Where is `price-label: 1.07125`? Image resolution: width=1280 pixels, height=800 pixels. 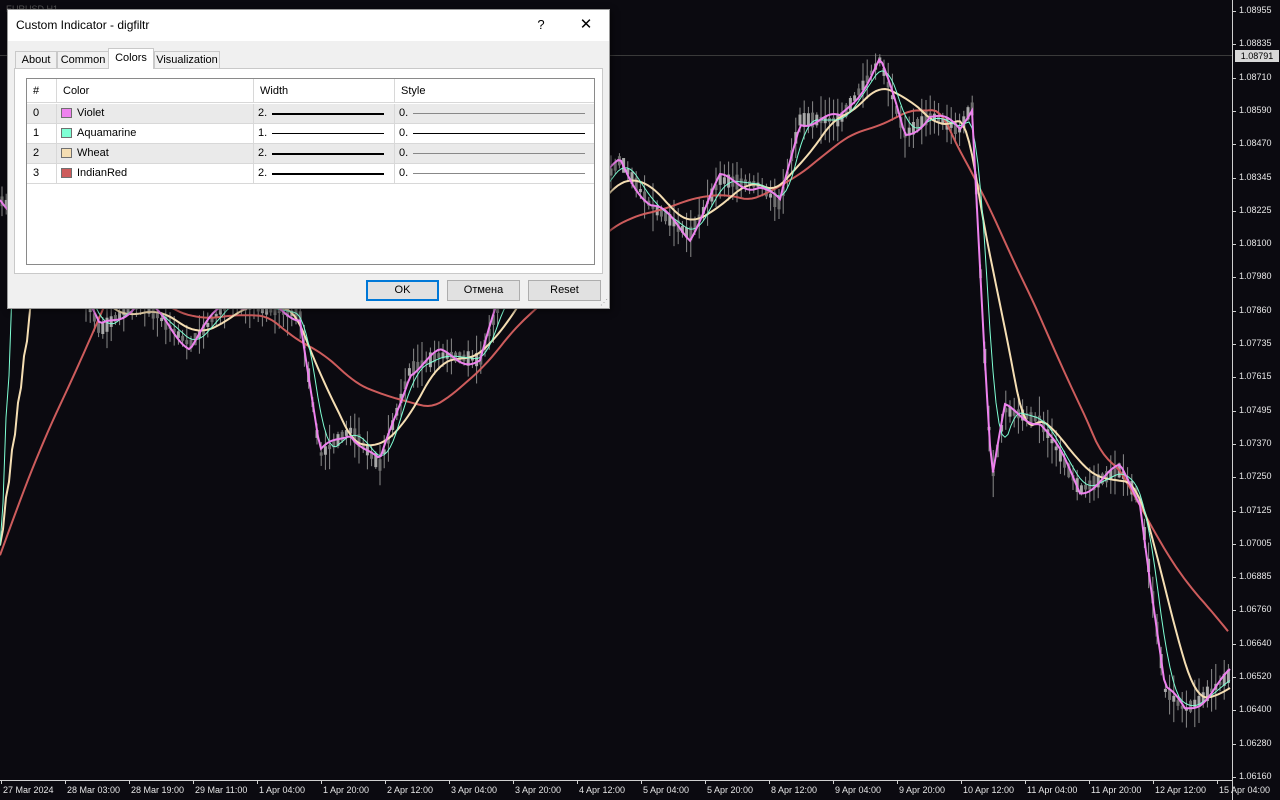 price-label: 1.07125 is located at coordinates (1255, 509).